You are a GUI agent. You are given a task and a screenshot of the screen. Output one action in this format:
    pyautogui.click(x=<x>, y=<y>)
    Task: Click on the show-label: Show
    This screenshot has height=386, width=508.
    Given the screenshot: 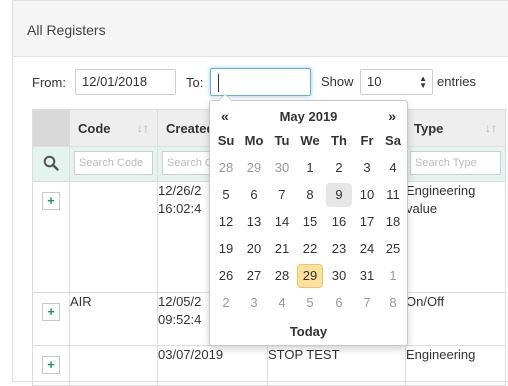 What is the action you would take?
    pyautogui.click(x=337, y=81)
    